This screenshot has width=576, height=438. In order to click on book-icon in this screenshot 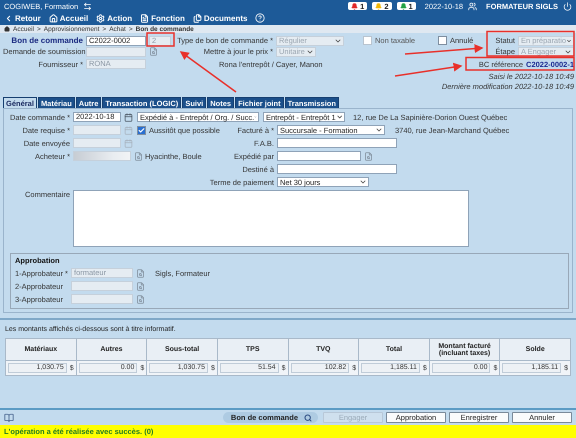, I will do `click(9, 417)`.